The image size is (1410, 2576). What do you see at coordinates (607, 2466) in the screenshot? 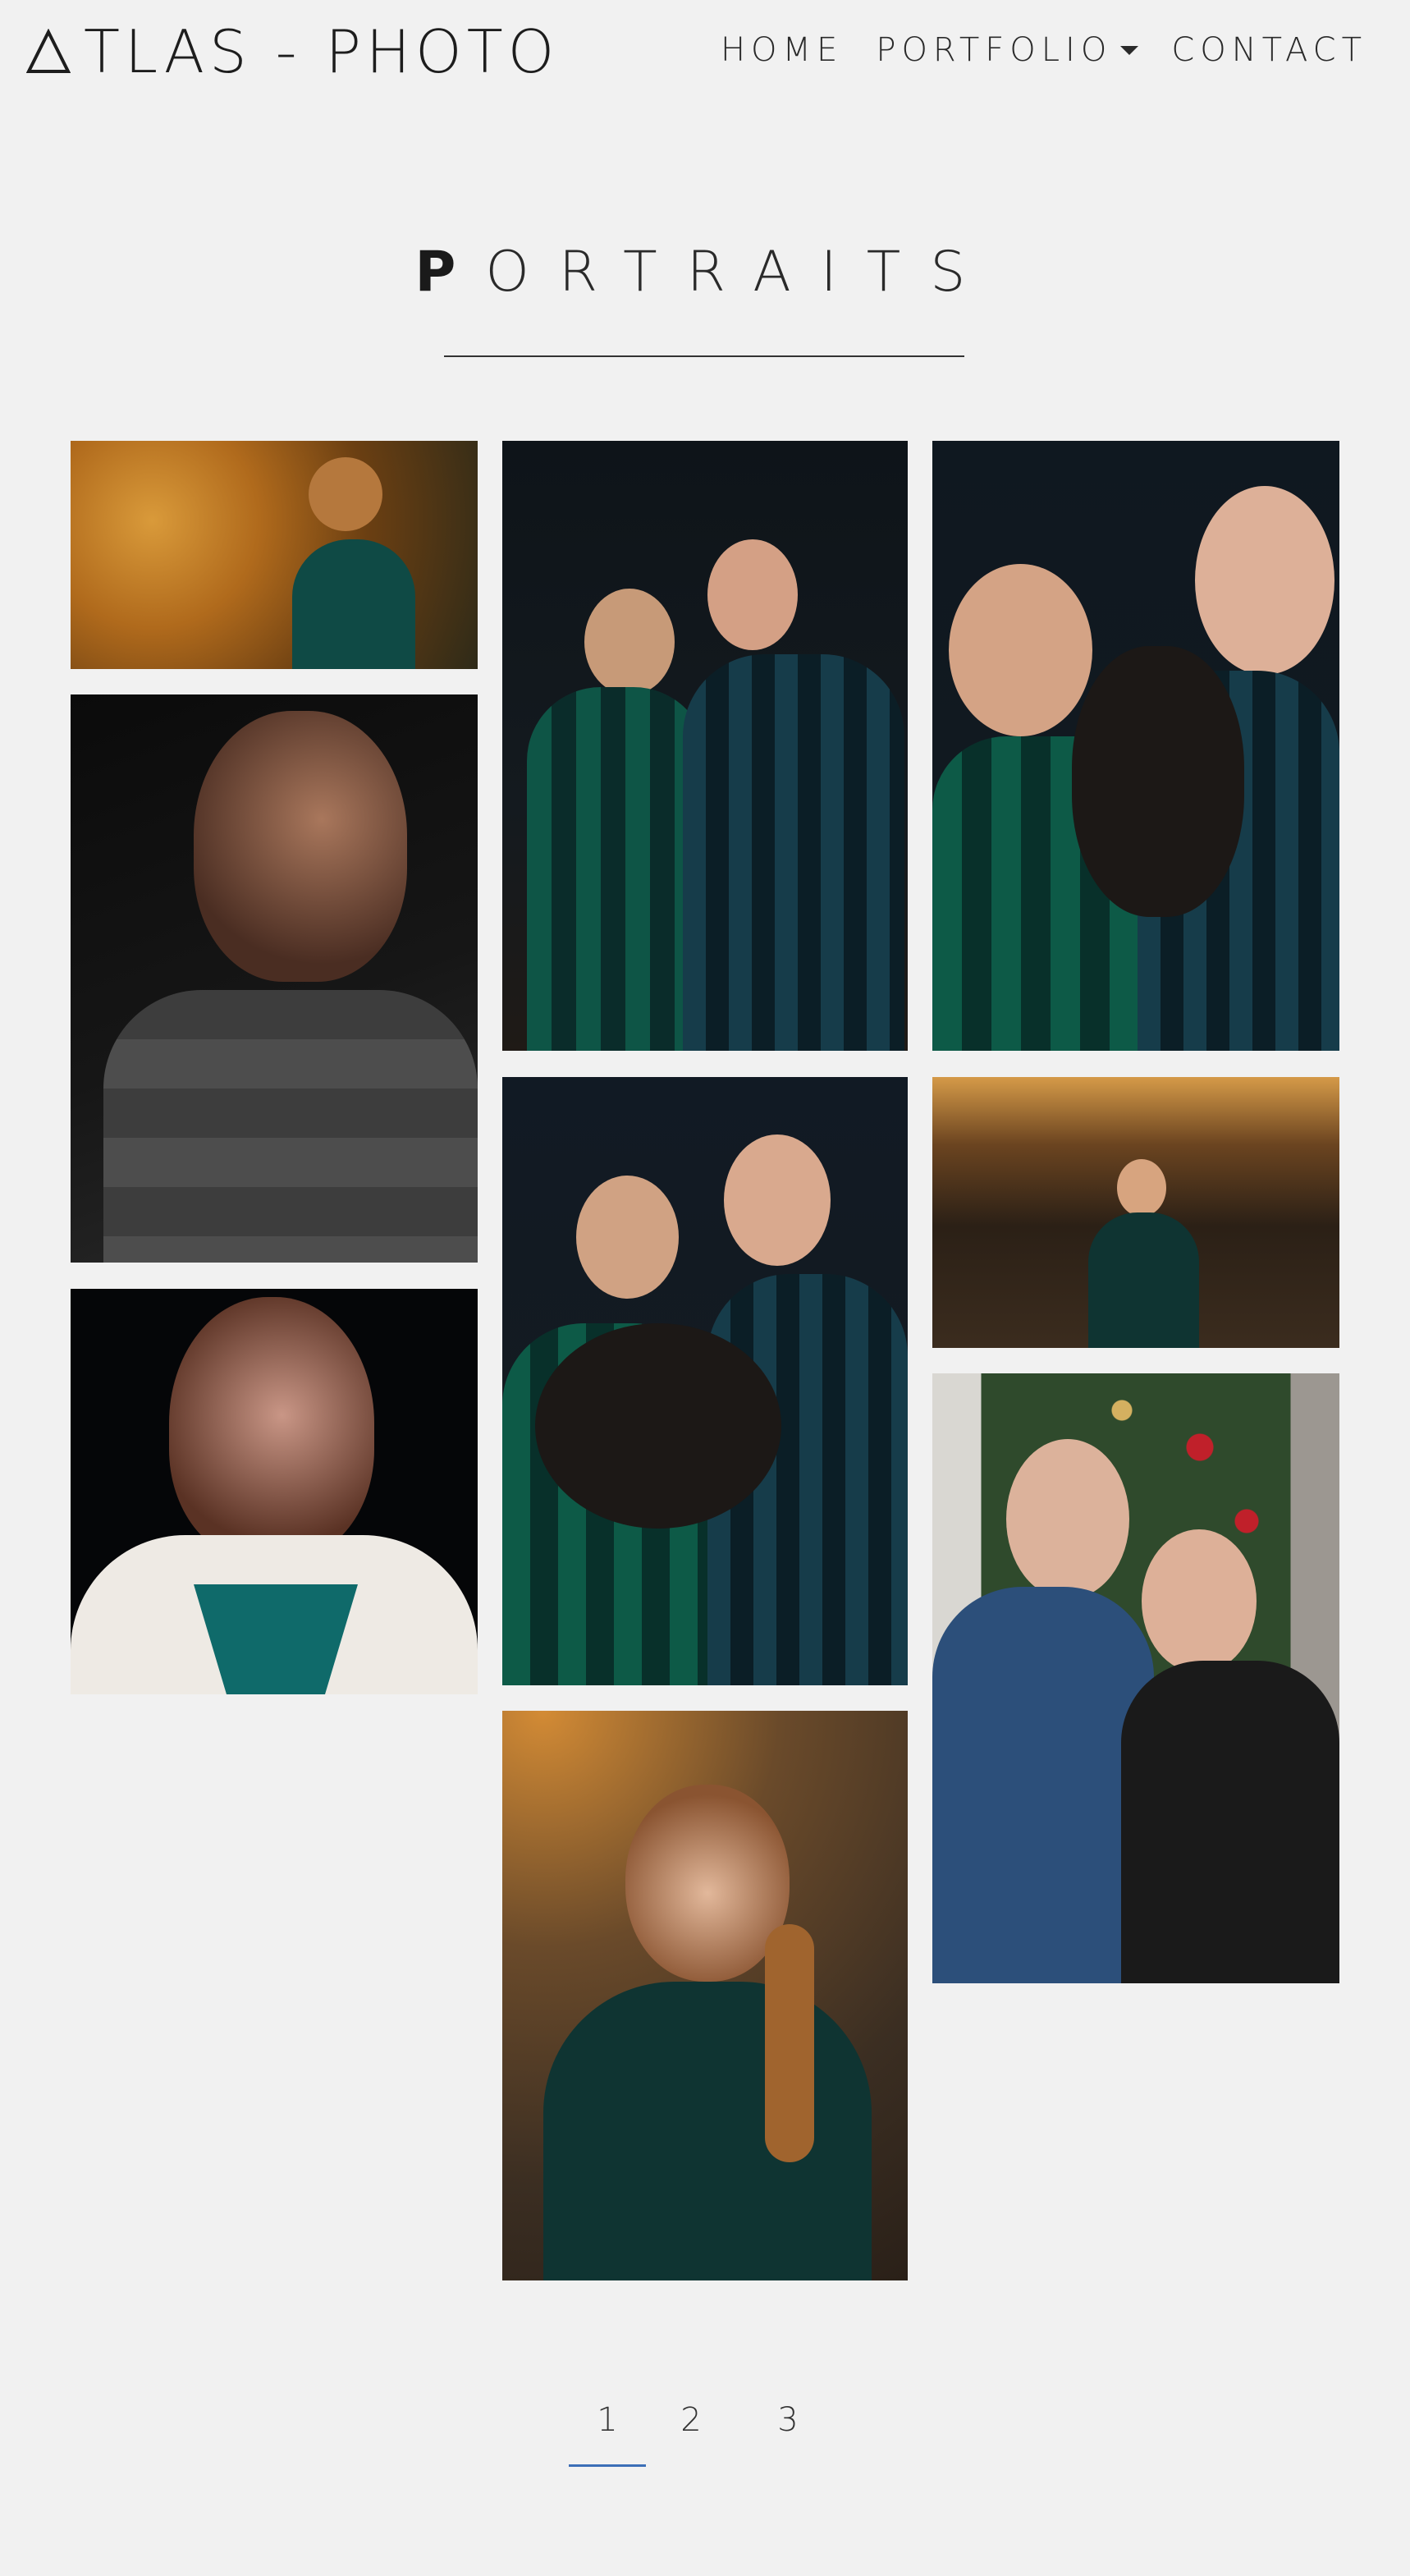
I see `current-page-indicator` at bounding box center [607, 2466].